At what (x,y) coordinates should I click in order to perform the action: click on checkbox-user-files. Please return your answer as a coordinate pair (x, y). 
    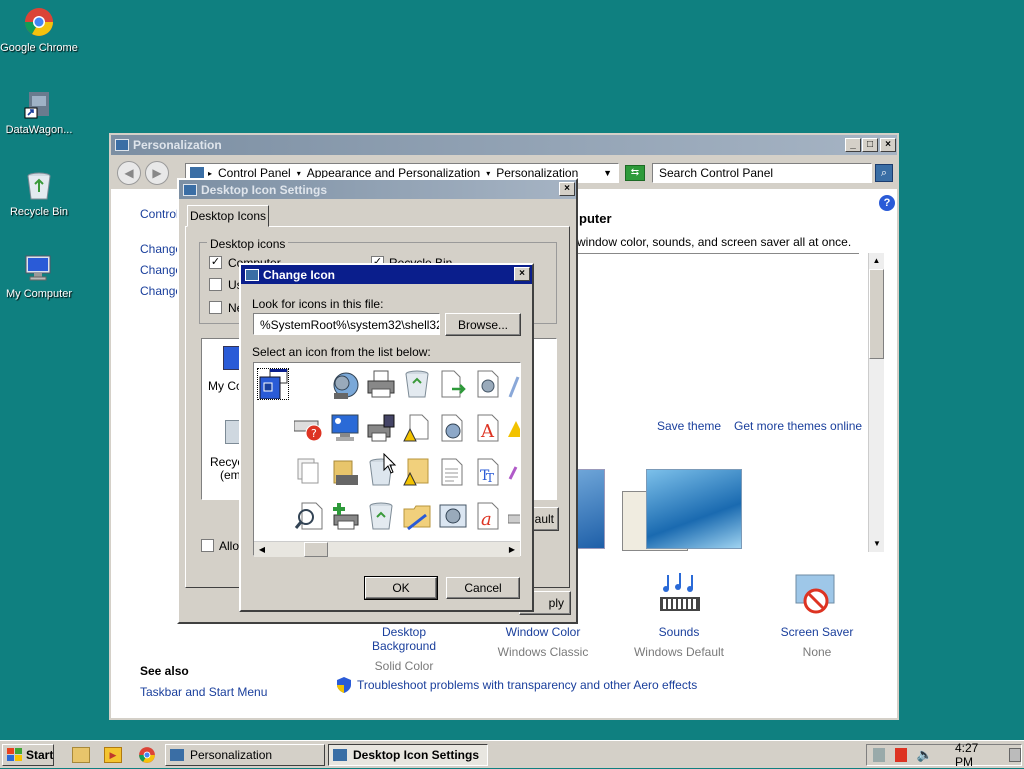
    Looking at the image, I should click on (215, 284).